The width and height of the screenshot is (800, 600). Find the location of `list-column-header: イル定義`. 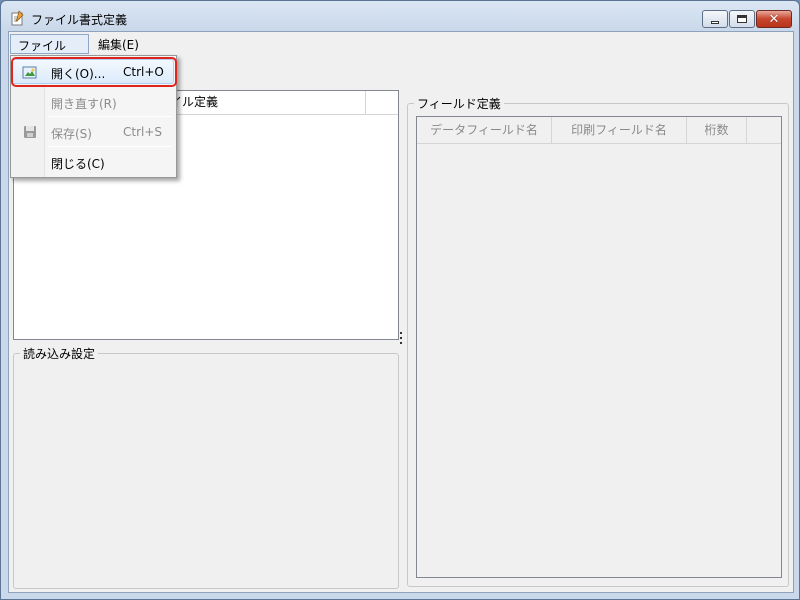

list-column-header: イル定義 is located at coordinates (265, 103).